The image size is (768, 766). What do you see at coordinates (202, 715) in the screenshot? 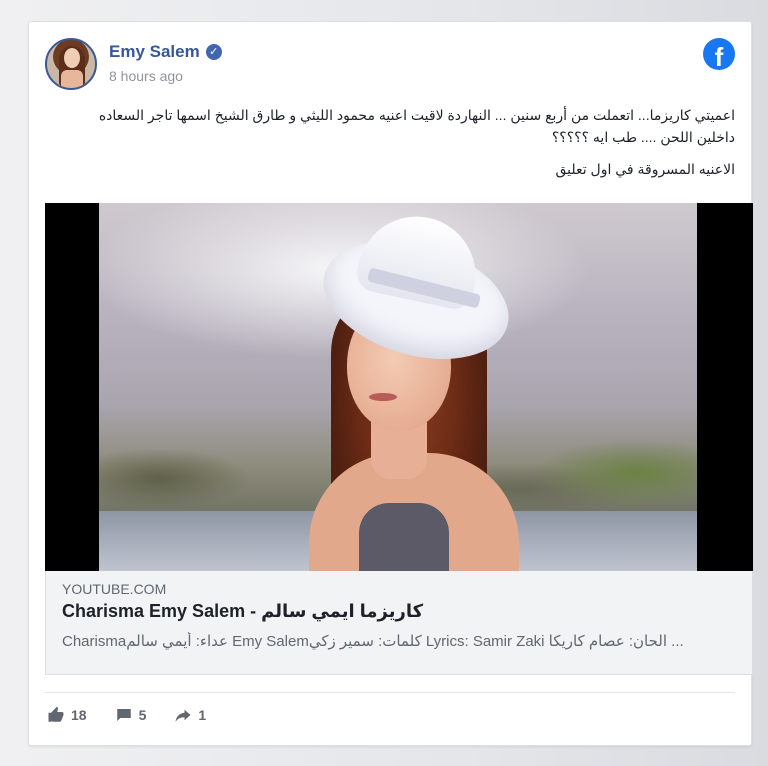
I see `shares-count: 1` at bounding box center [202, 715].